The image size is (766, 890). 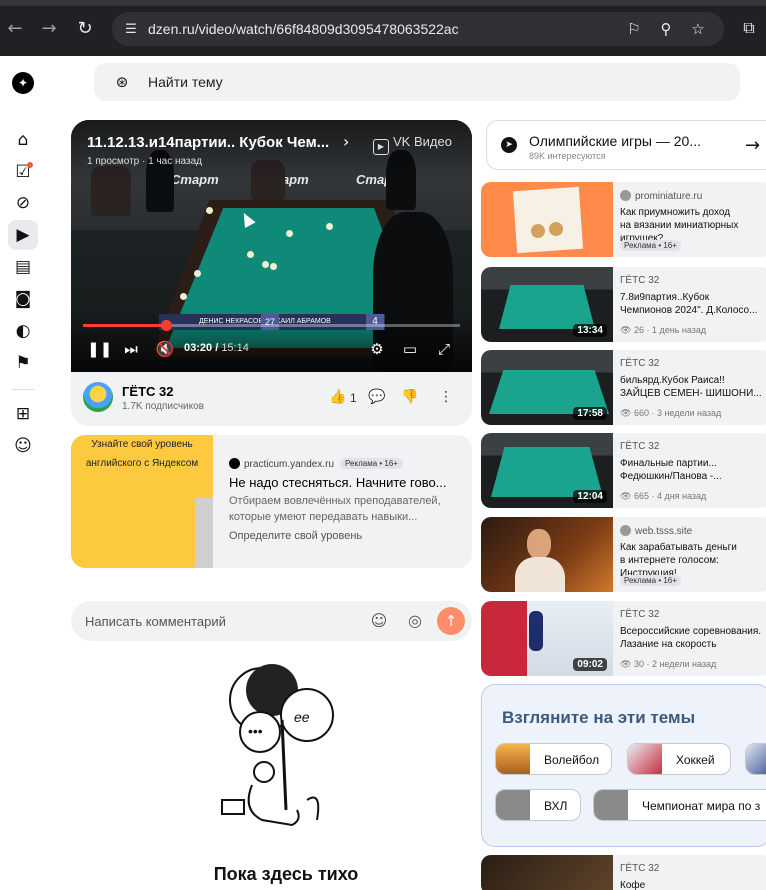 What do you see at coordinates (693, 884) in the screenshot?
I see `recommendation-title: Кофе` at bounding box center [693, 884].